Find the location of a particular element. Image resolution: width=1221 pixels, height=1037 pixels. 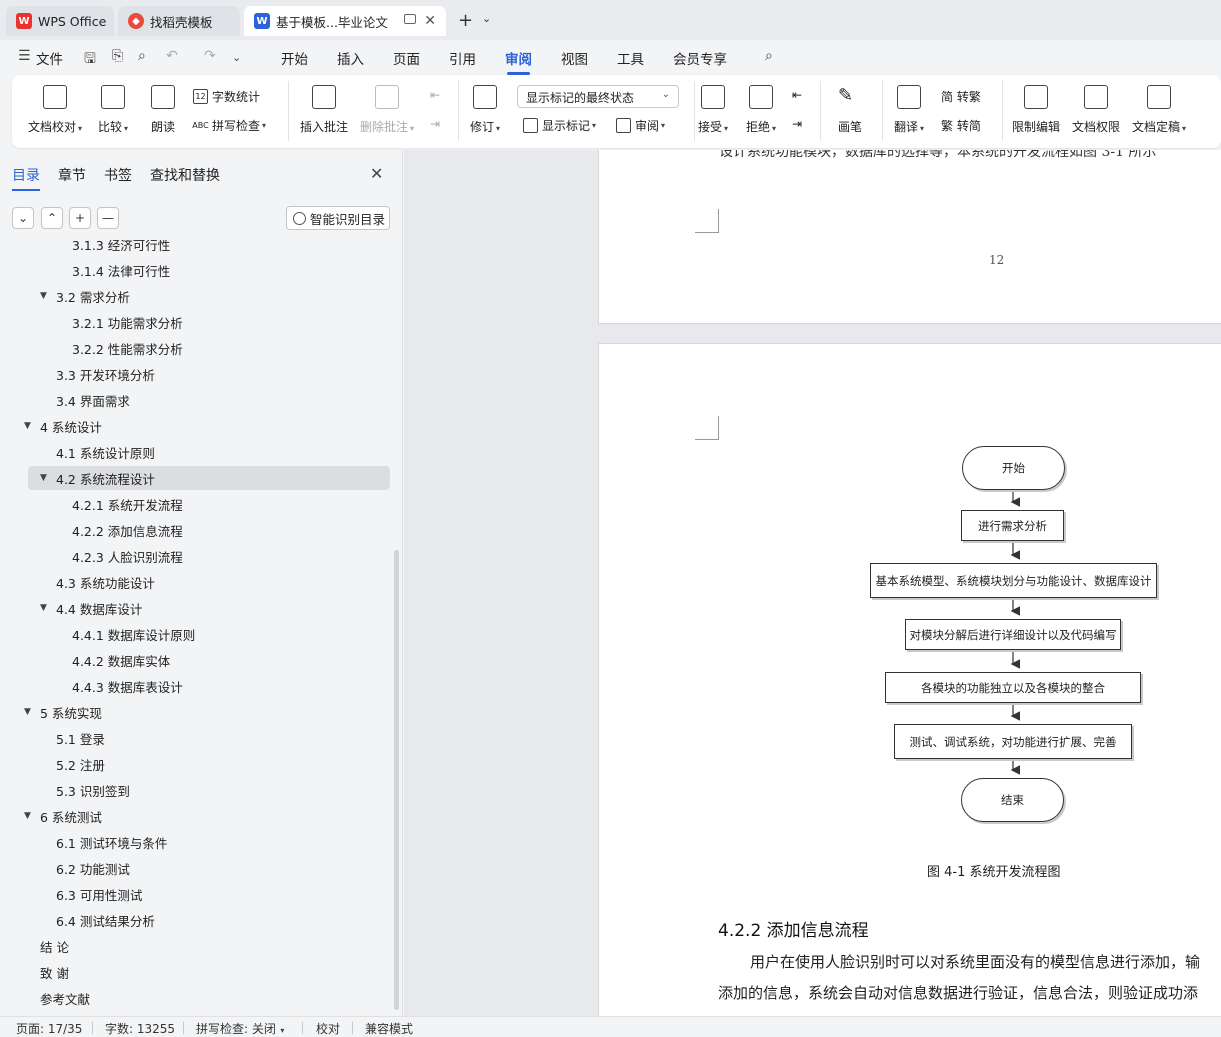

toc-item: ▼ 5 系统实现 is located at coordinates (51, 712).